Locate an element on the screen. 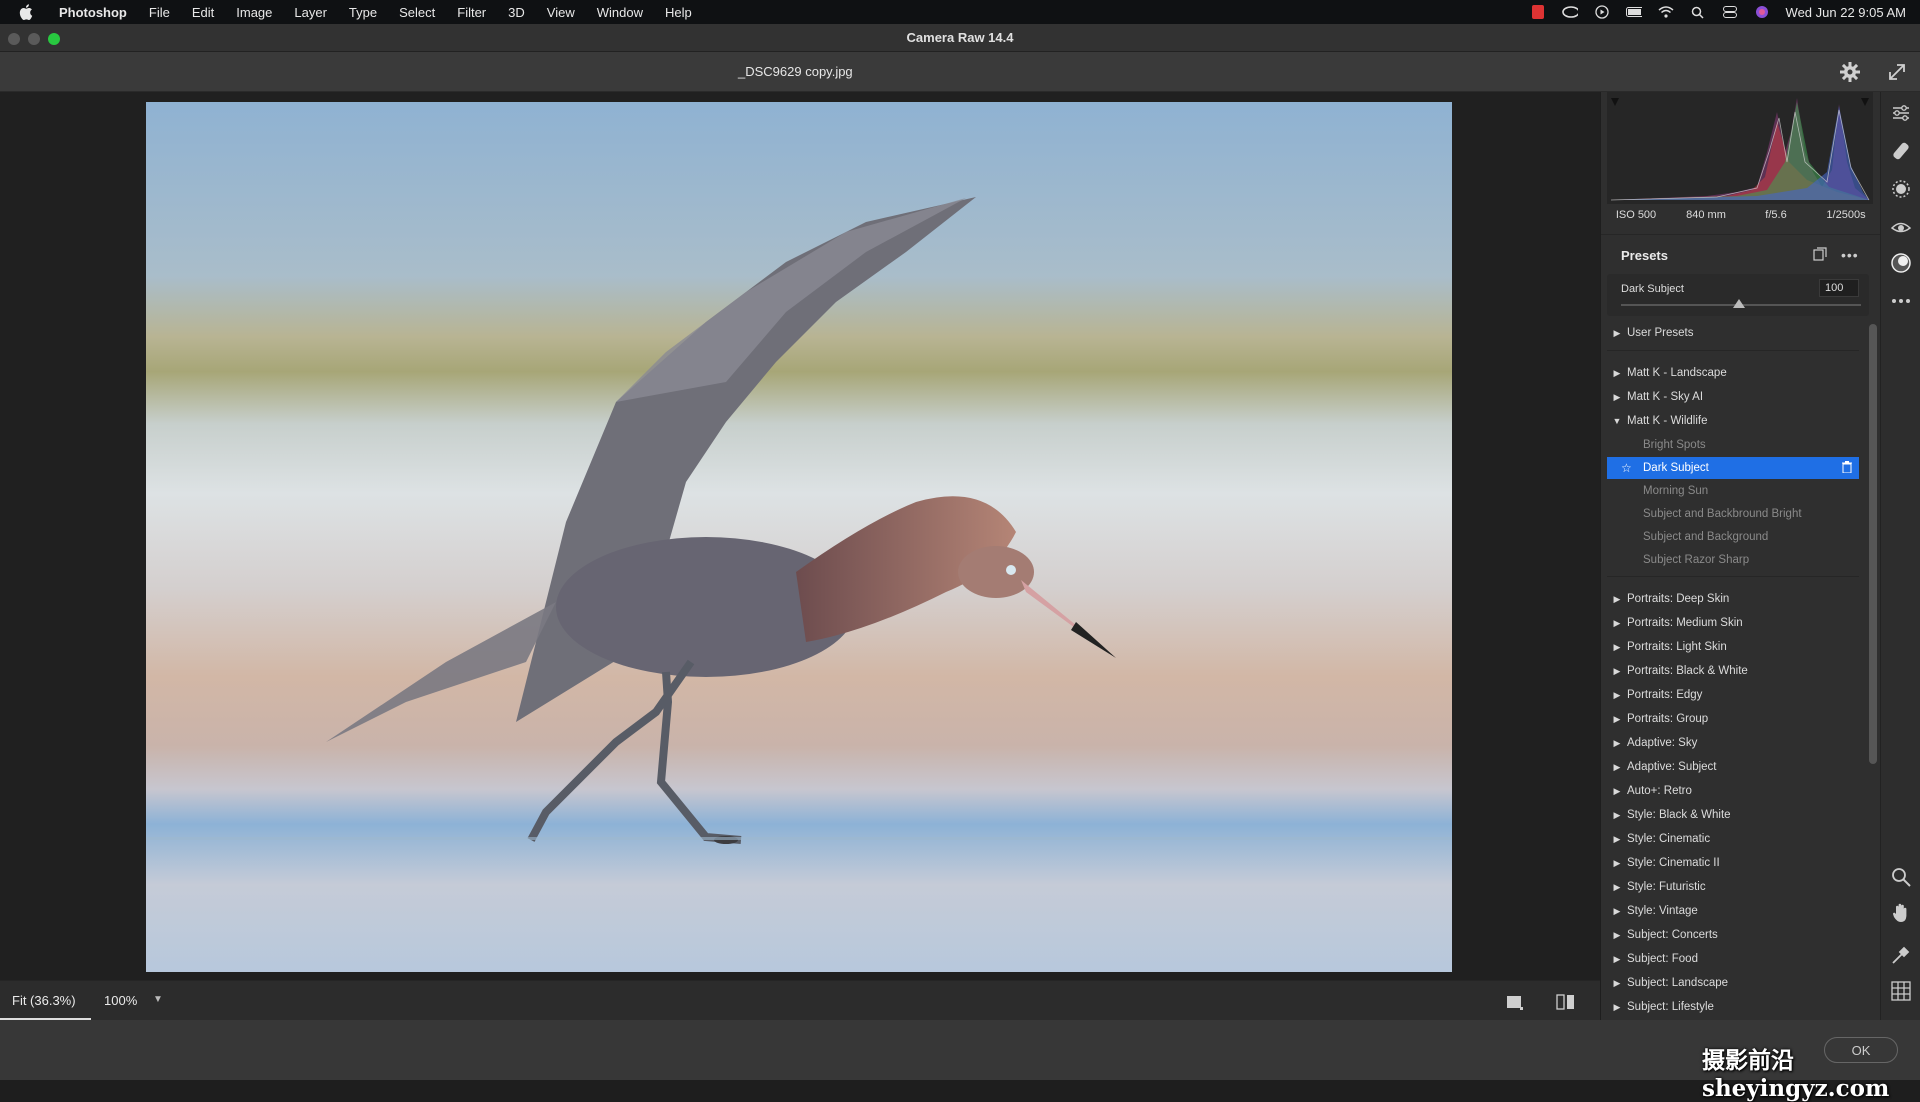 Image resolution: width=1920 pixels, height=1102 pixels. preset-item: Subject and Backbround Bright is located at coordinates (1733, 514).